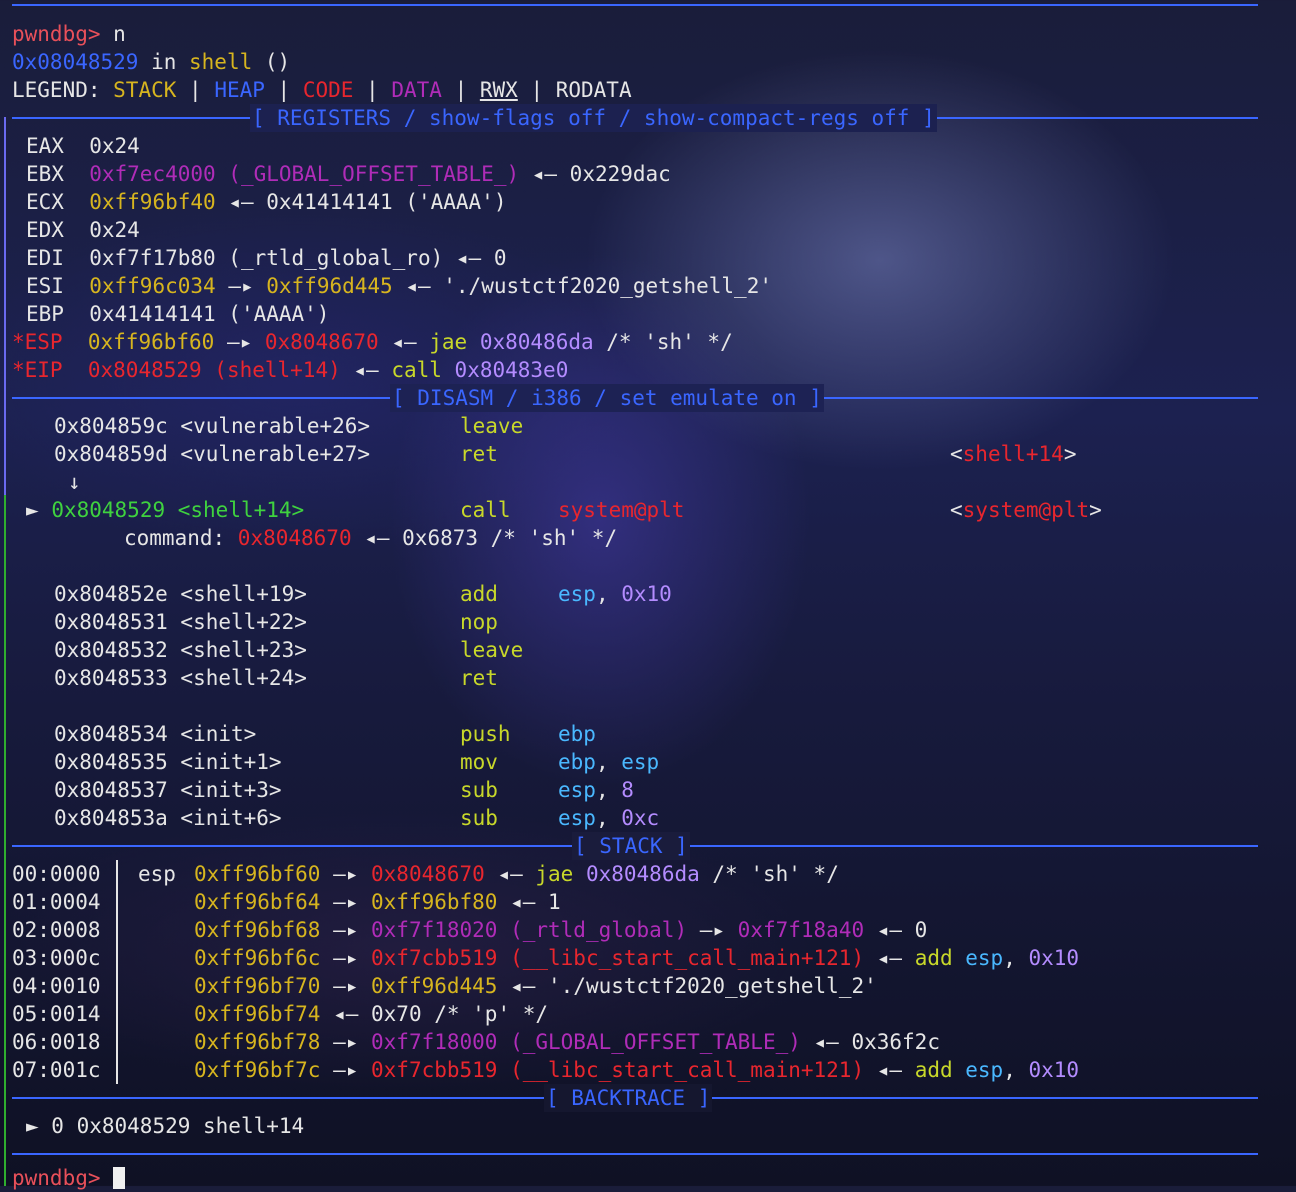  I want to click on legend-sep: |, so click(536, 90).